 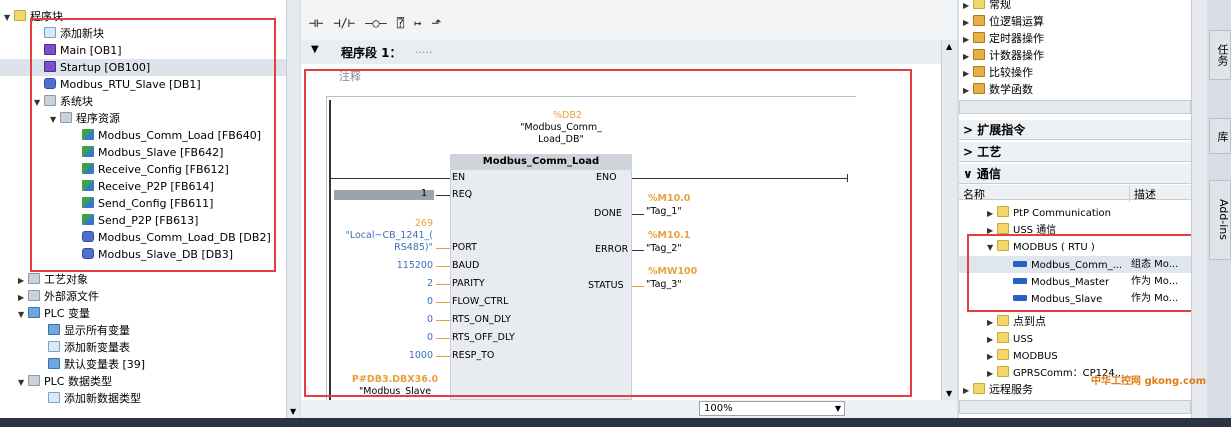 I want to click on tree-default-tag-table: 默认变量表 [39], so click(x=96, y=364).